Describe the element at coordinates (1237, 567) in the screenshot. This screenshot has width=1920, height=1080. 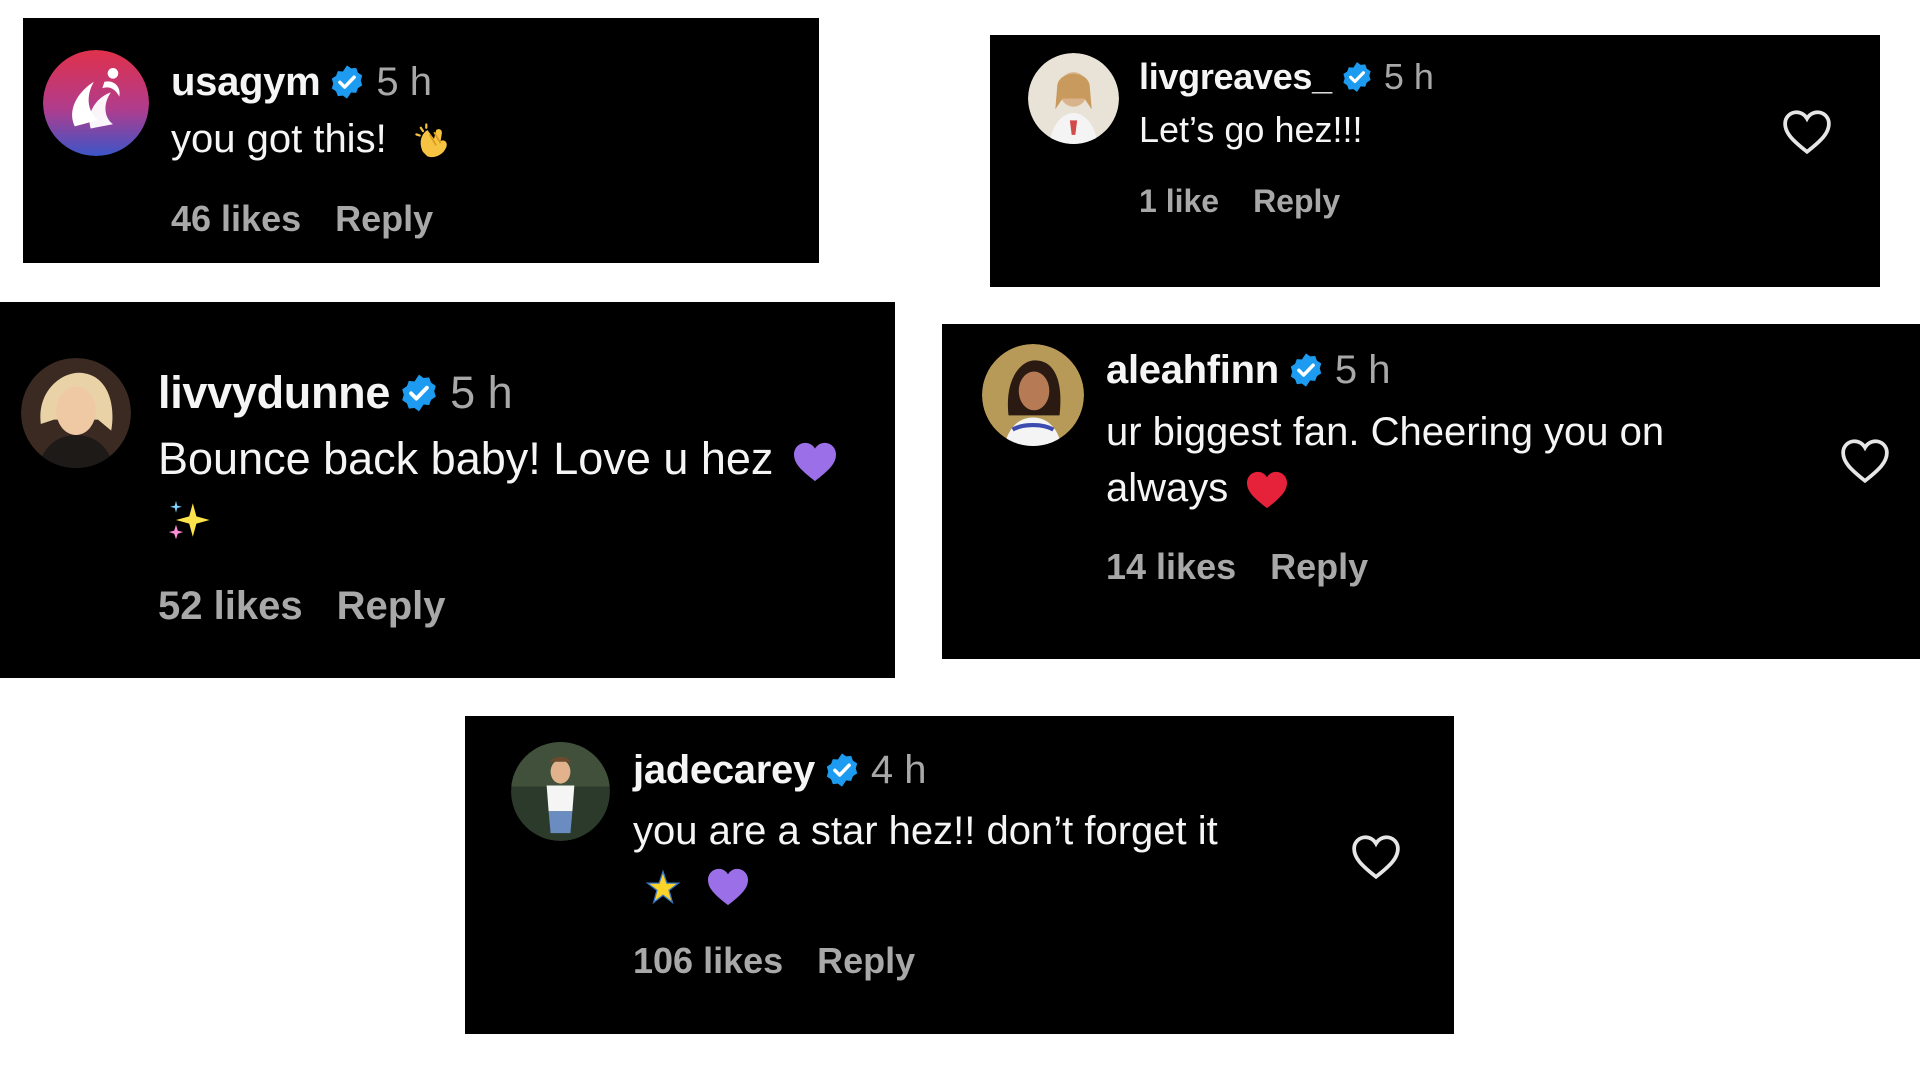
I see `comment-meta: 14 likes Reply` at that location.